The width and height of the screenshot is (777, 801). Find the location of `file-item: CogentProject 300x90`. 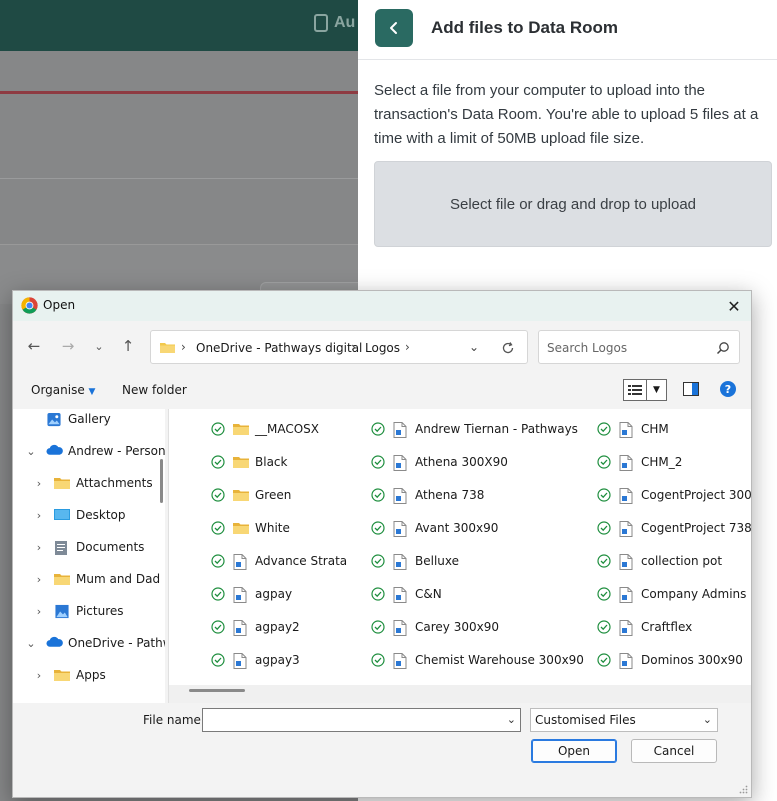

file-item: CogentProject 300x90 is located at coordinates (674, 497).